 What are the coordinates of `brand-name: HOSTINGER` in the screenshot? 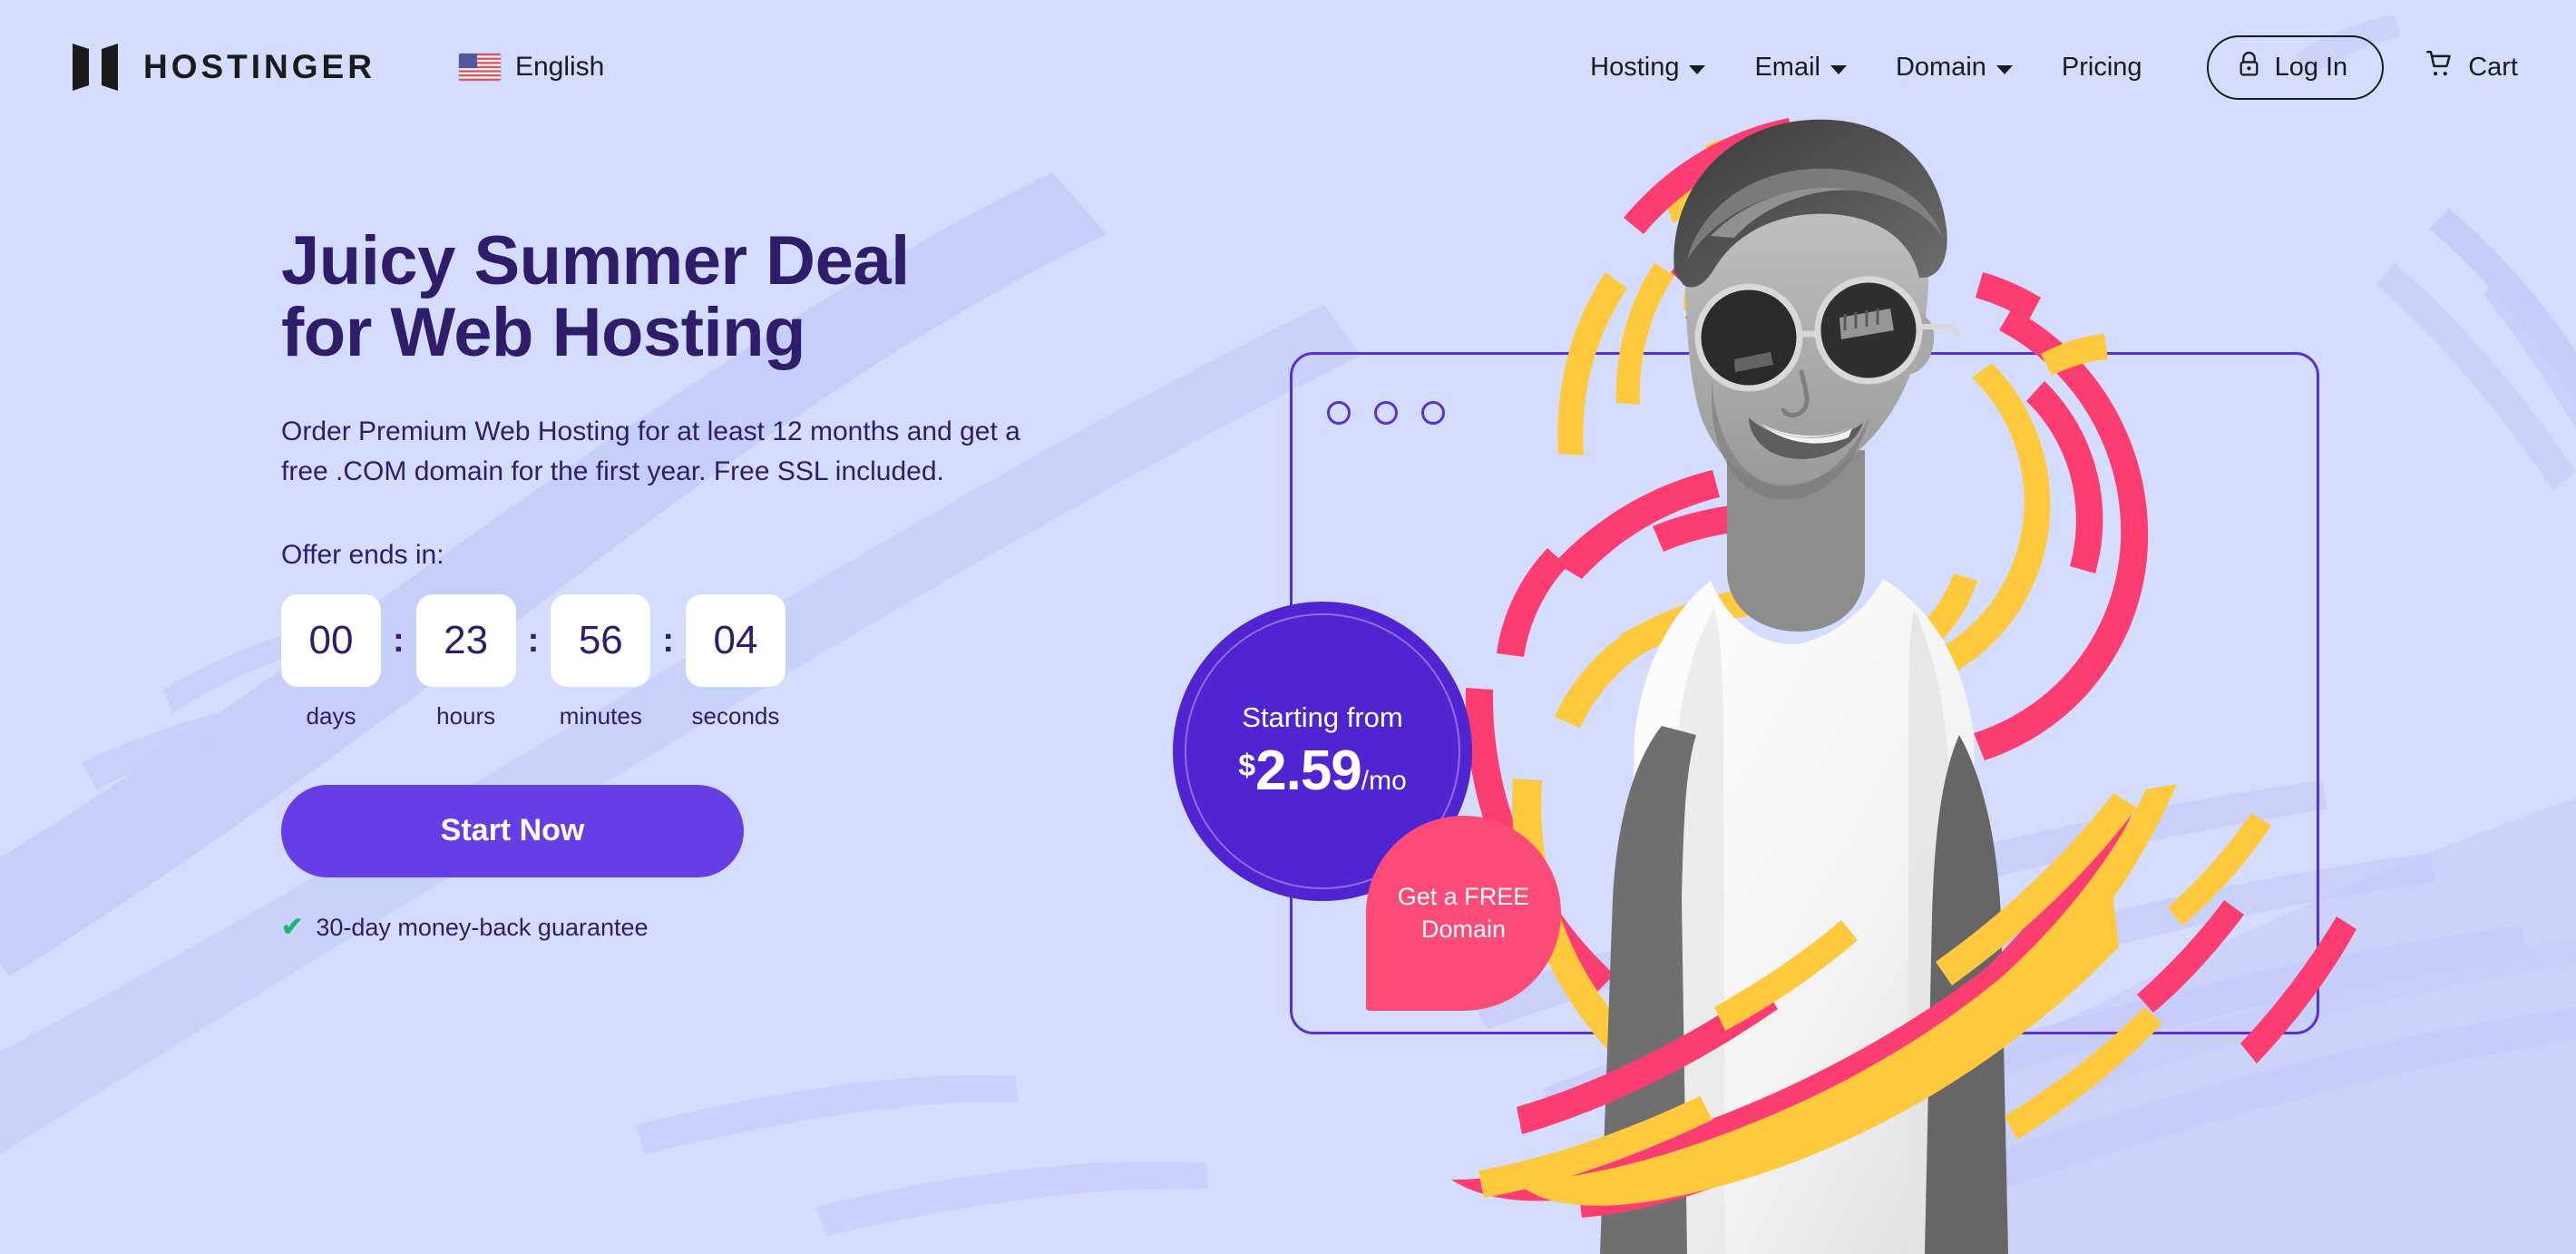 It's located at (259, 66).